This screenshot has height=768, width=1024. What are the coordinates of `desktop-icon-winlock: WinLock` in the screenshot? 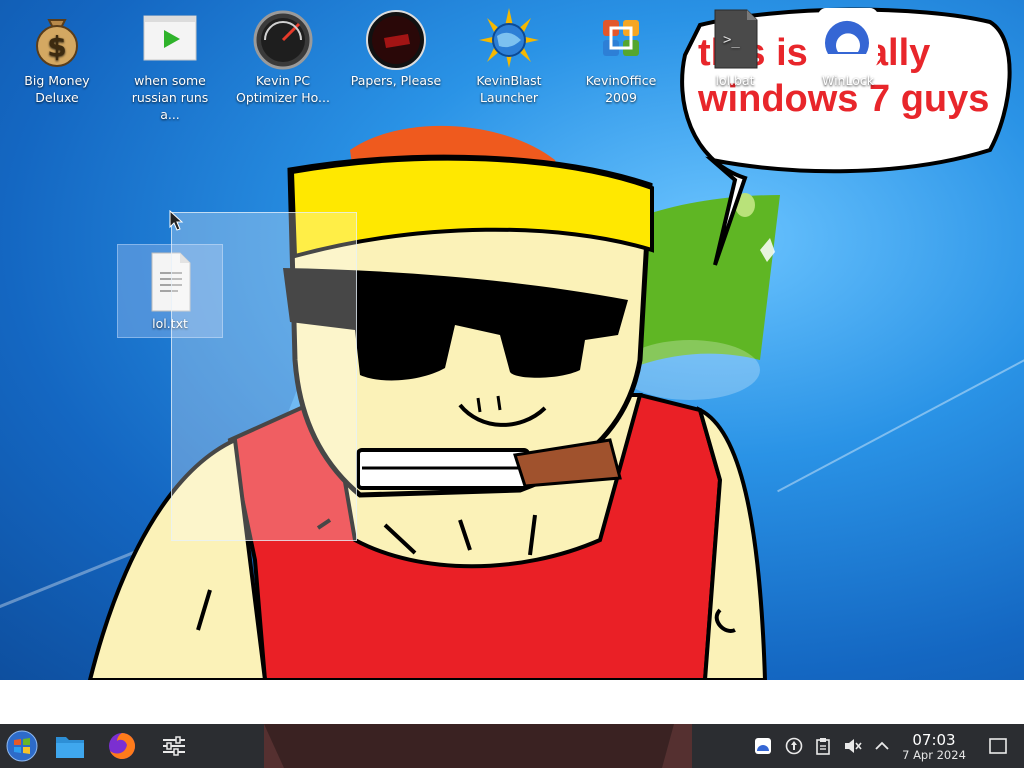 It's located at (848, 47).